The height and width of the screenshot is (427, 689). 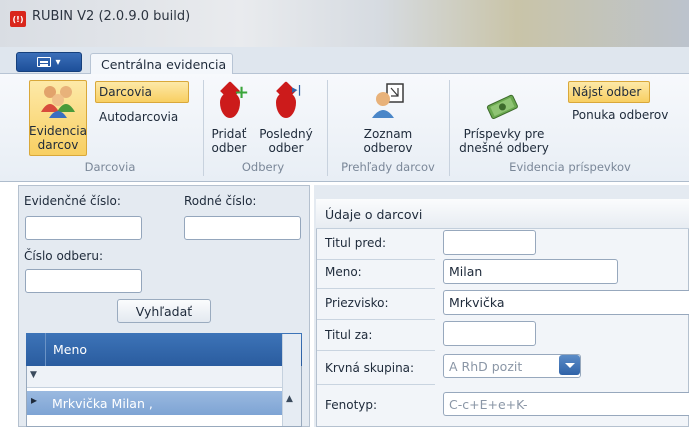 I want to click on ponuka-odberov-button: Ponuka odberov, so click(x=620, y=115).